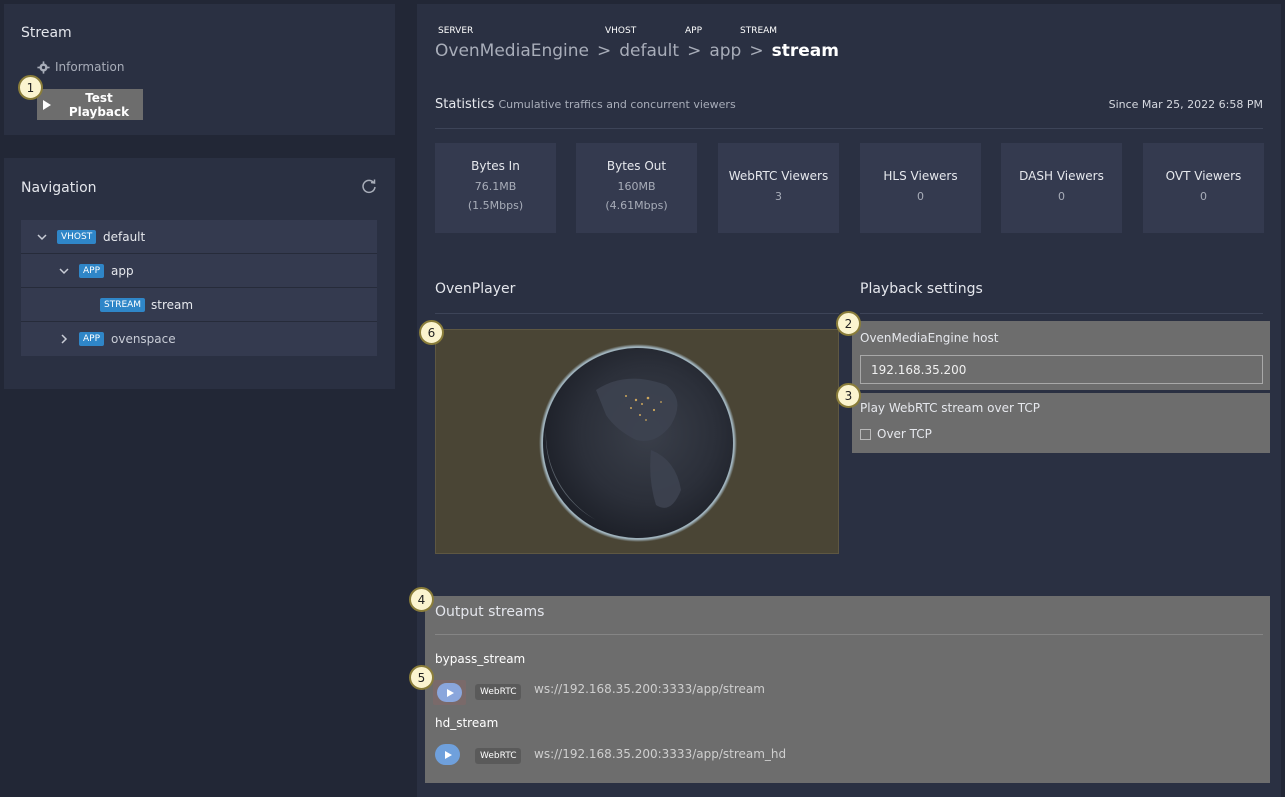 The height and width of the screenshot is (797, 1285). What do you see at coordinates (46, 33) in the screenshot?
I see `stream-panel-title: Stream` at bounding box center [46, 33].